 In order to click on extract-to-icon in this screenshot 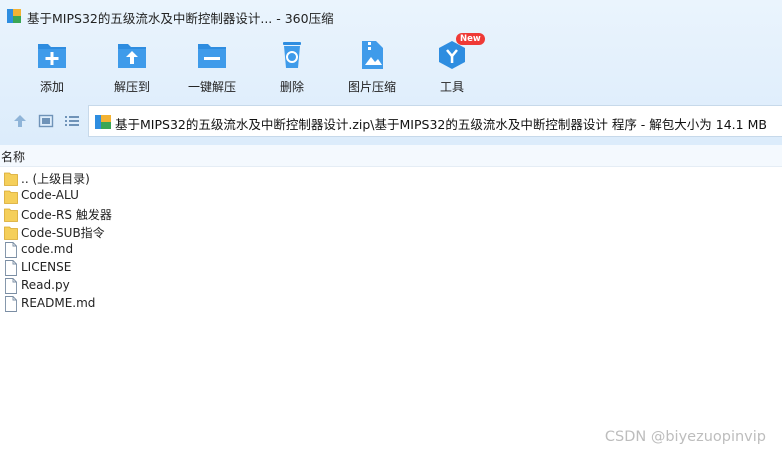, I will do `click(132, 56)`.